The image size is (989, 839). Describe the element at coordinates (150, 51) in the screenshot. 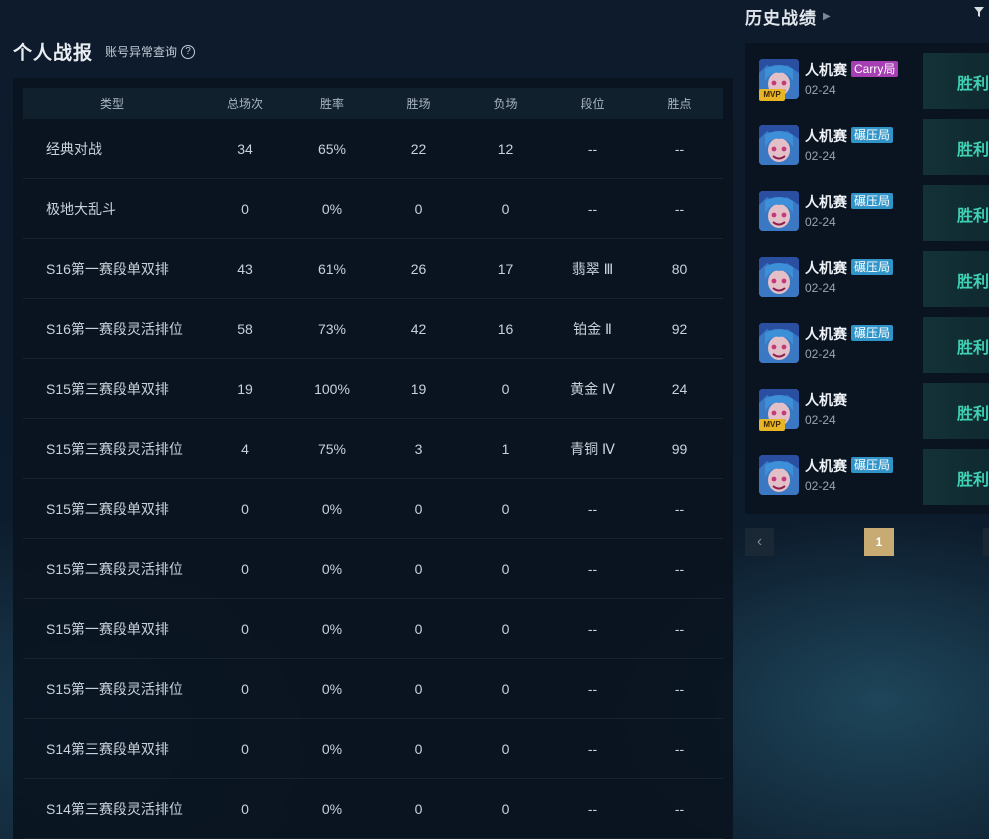

I see `account-anomaly-link: 账号异常查询 ?` at that location.